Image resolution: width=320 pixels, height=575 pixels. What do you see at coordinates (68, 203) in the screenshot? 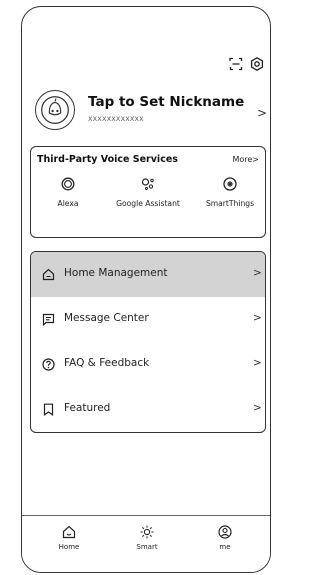
I see `service-label: Alexa` at bounding box center [68, 203].